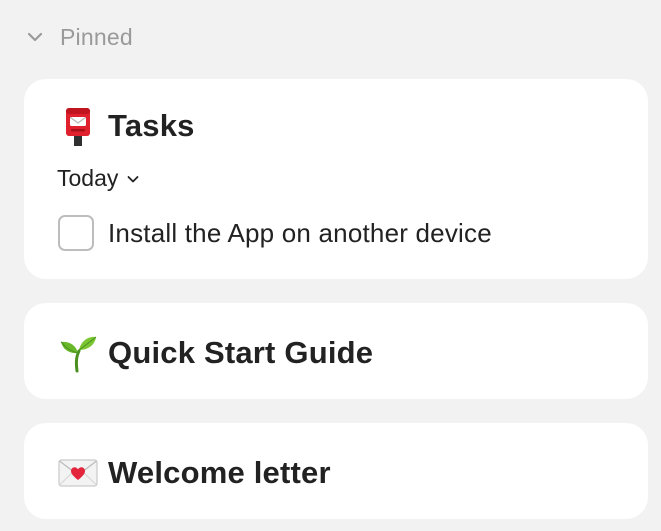 The width and height of the screenshot is (661, 531). I want to click on pinned-section-title: Pinned, so click(96, 36).